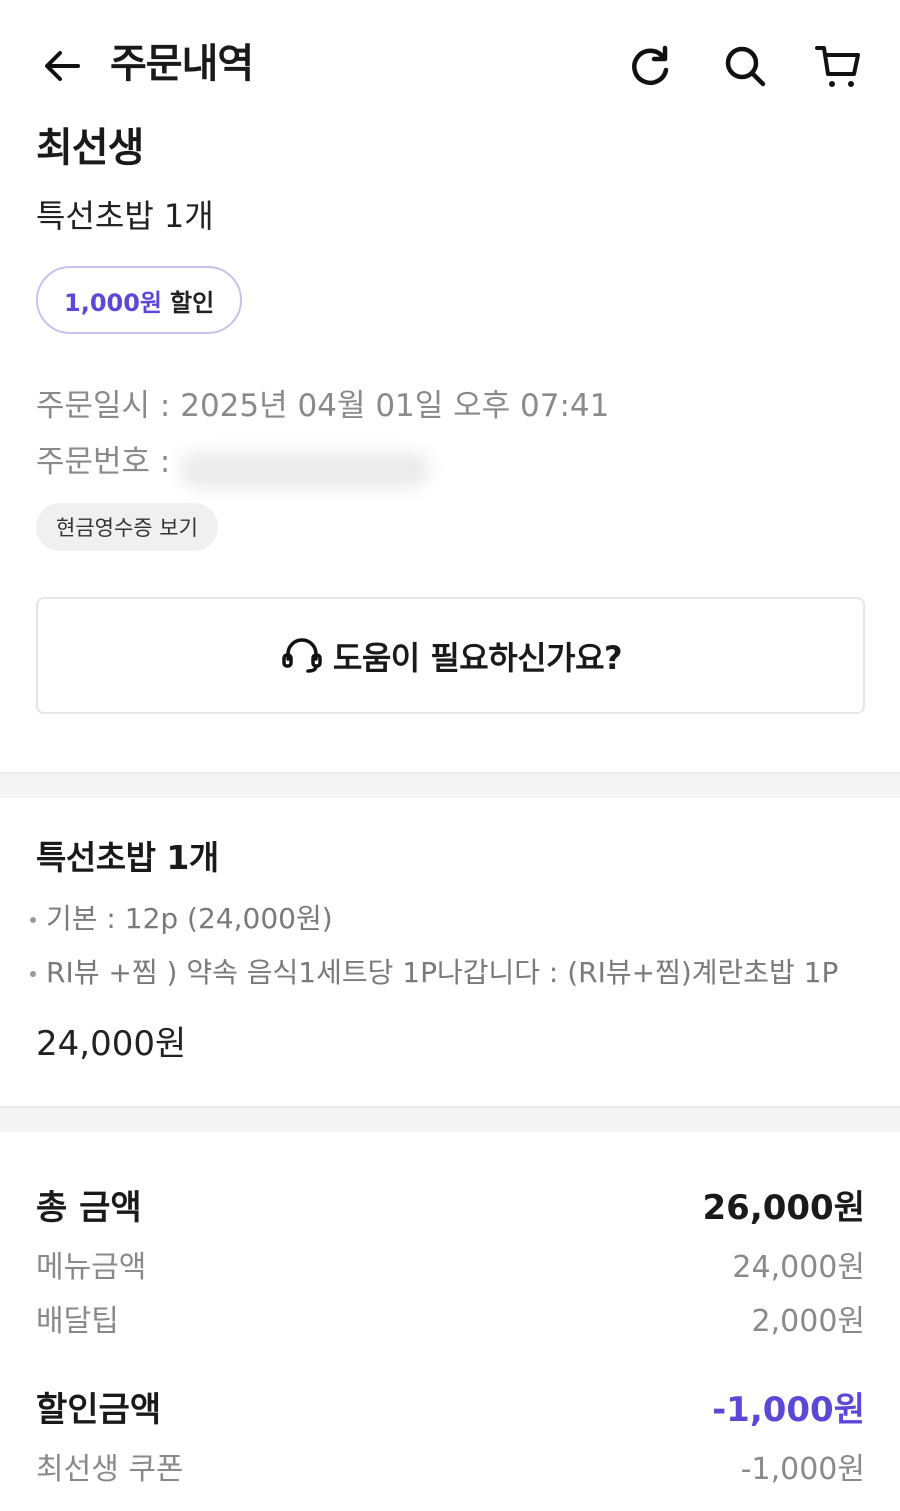 Image resolution: width=900 pixels, height=1511 pixels. I want to click on top-app-bar: 주문내역, so click(450, 65).